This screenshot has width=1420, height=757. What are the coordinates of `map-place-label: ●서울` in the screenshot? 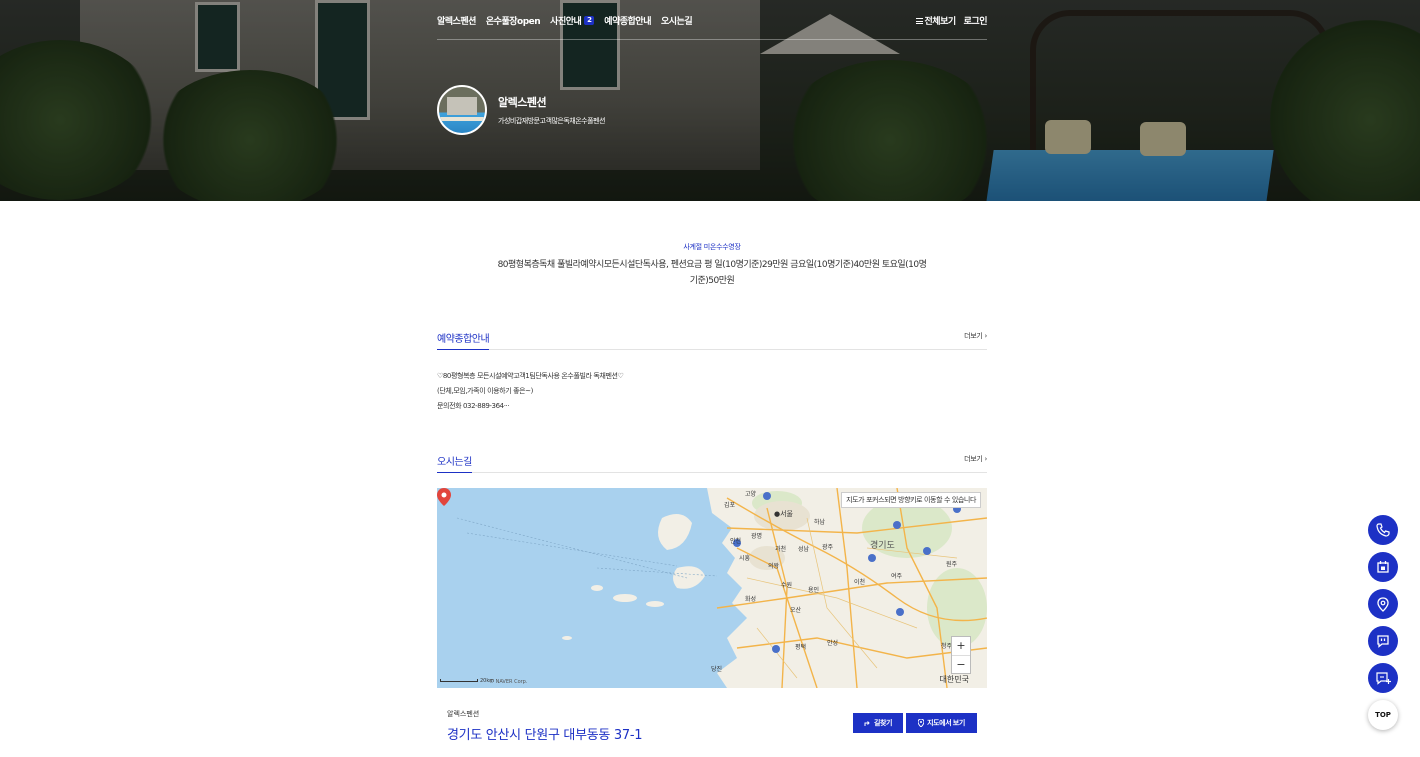 It's located at (783, 514).